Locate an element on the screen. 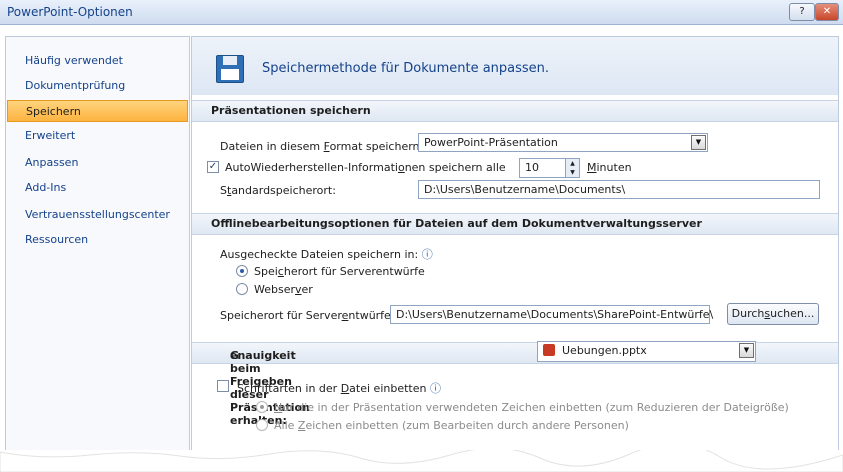 The width and height of the screenshot is (843, 472). checked-out-label: Ausgecheckte Dateien speichern in: ⓘ is located at coordinates (326, 254).